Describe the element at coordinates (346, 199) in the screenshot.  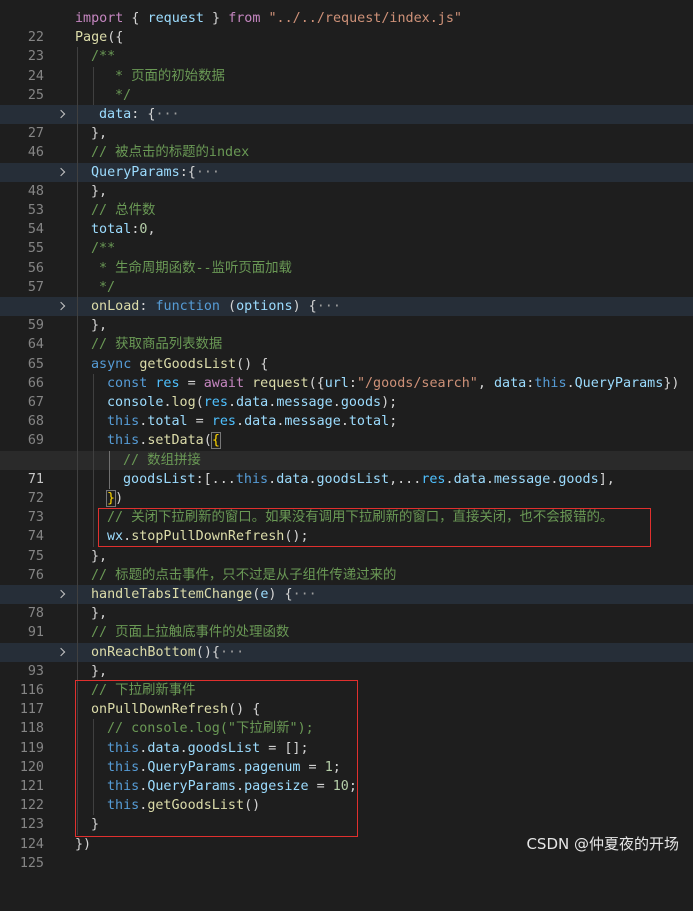
I see `code-line: 53 },` at that location.